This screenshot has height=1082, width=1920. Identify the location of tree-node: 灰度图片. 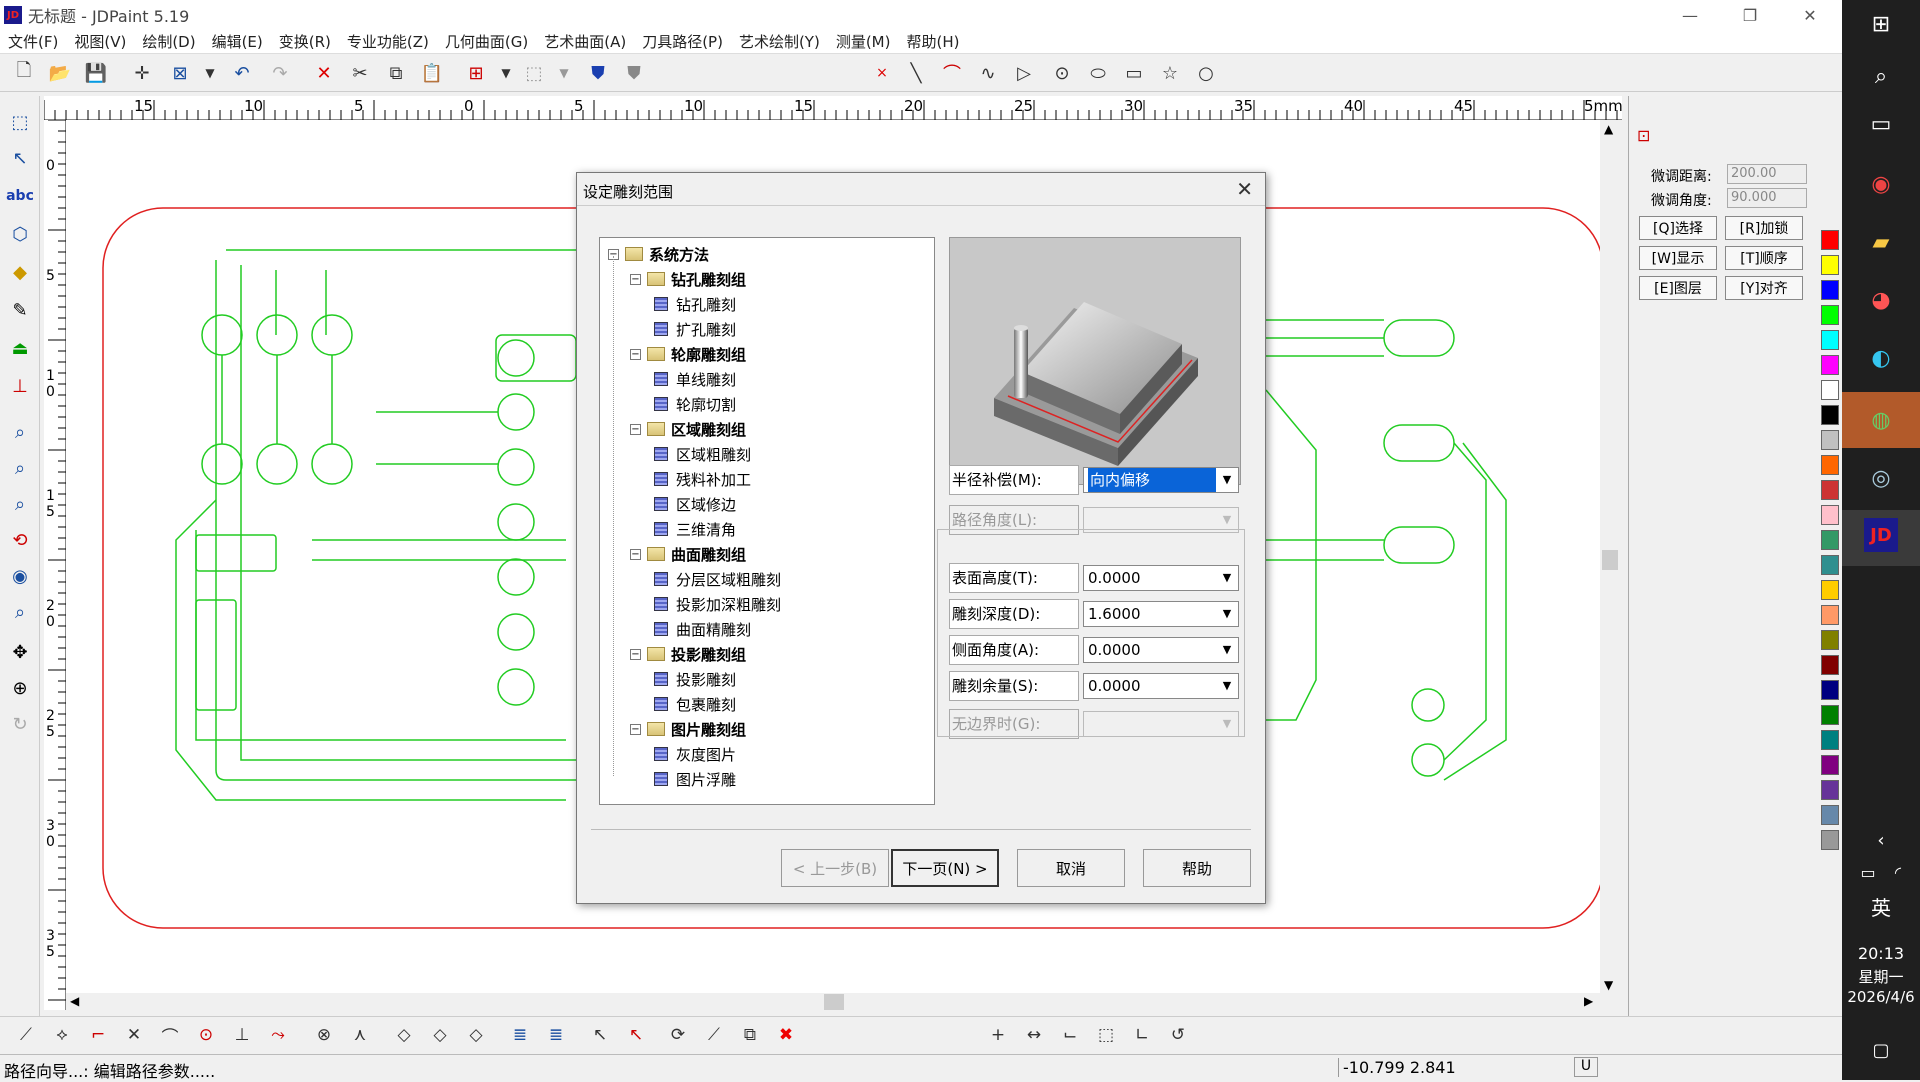
(695, 754).